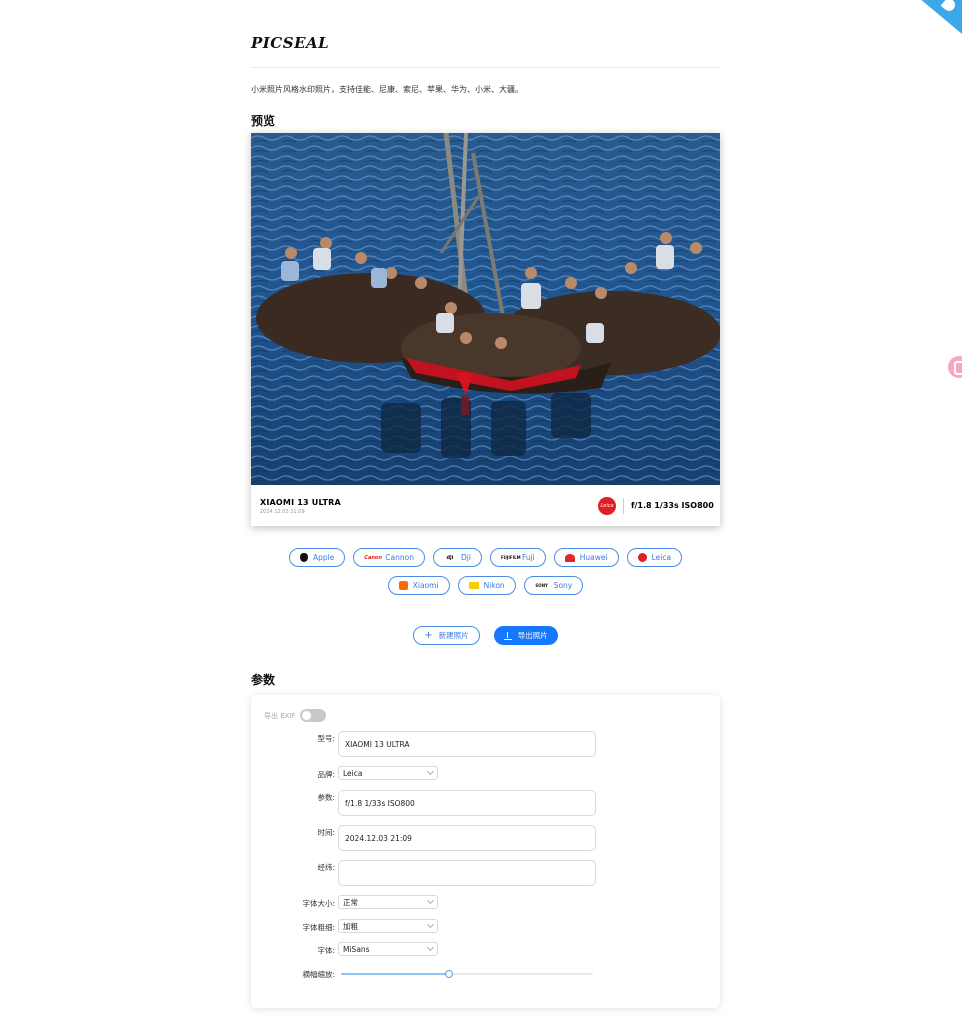 The height and width of the screenshot is (1024, 962). What do you see at coordinates (356, 949) in the screenshot?
I see `font-value: MiSans` at bounding box center [356, 949].